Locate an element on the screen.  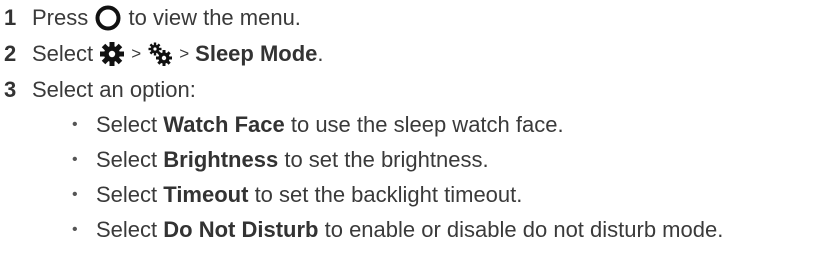
option-label: Do Not Disturb is located at coordinates (241, 229).